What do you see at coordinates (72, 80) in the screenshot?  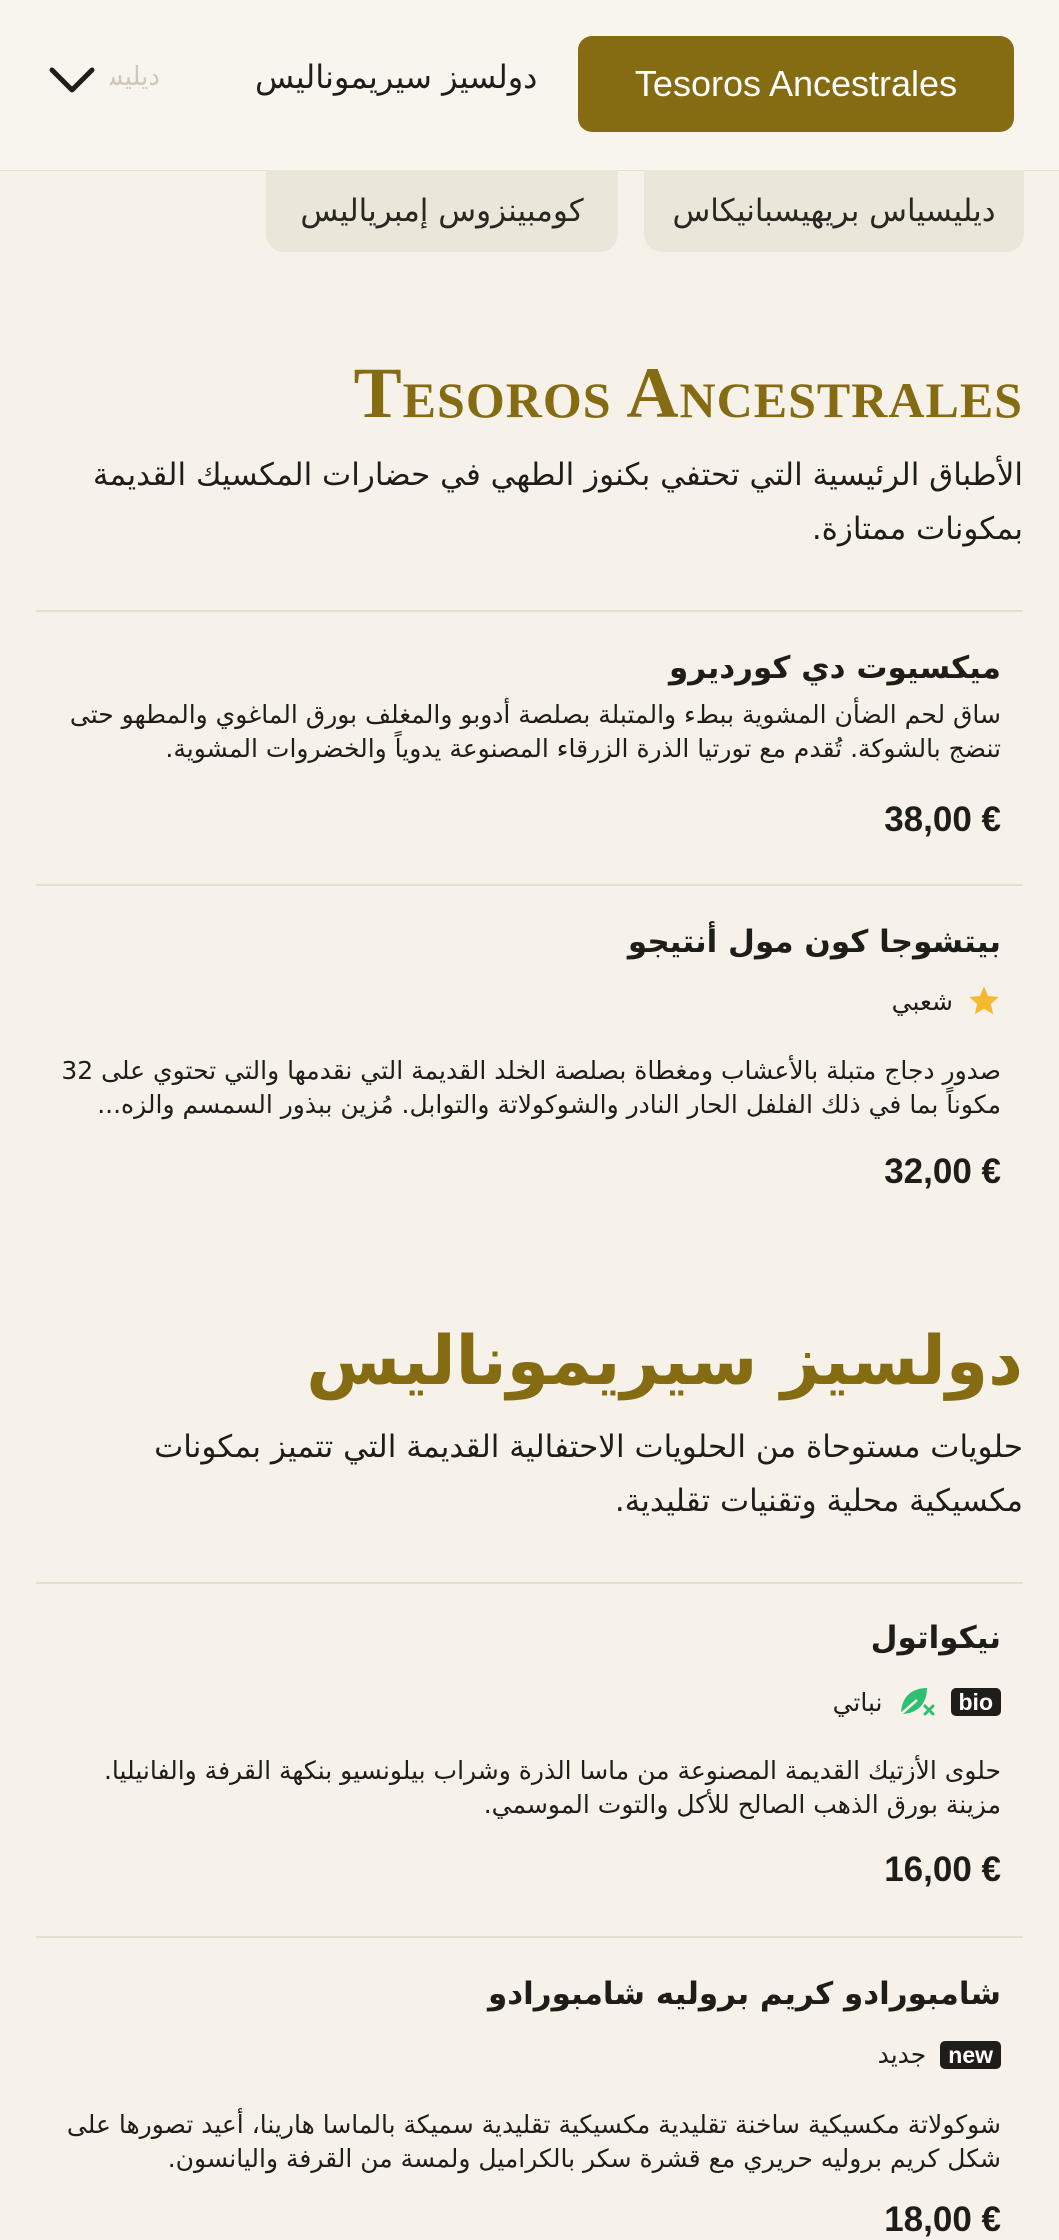 I see `chevron-down-icon` at bounding box center [72, 80].